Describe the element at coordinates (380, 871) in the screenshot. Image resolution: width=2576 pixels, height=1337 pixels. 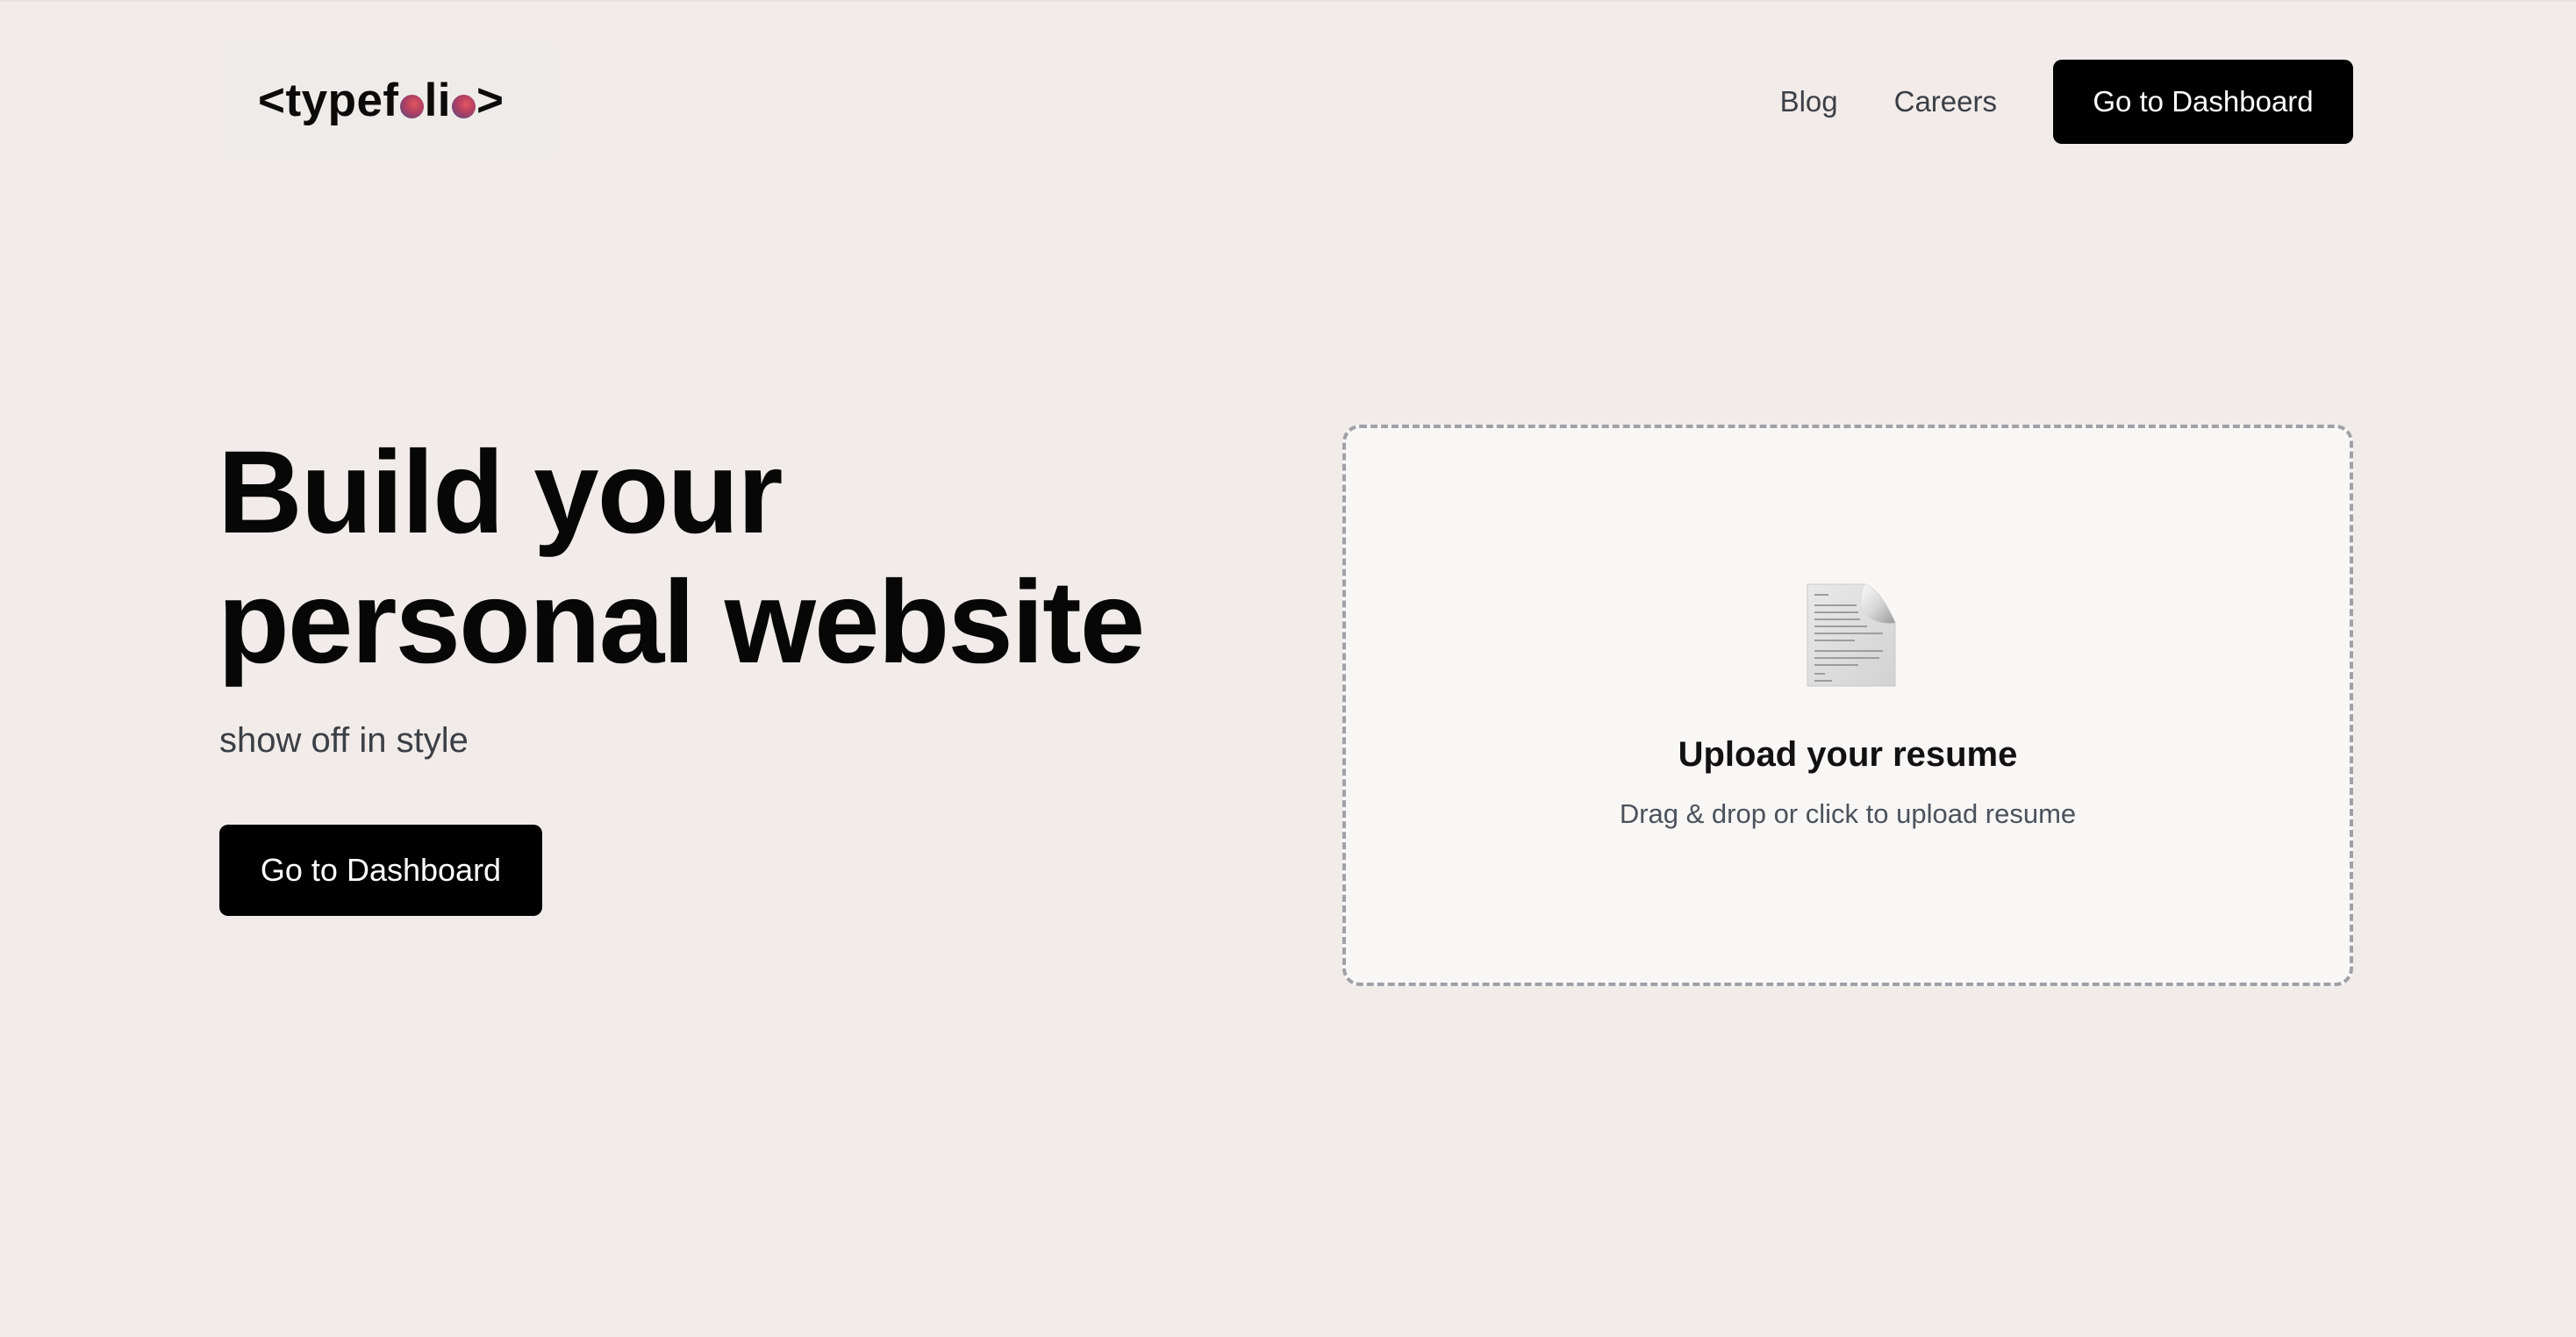
I see `hero-dashboard-button: Go to Dashboard` at that location.